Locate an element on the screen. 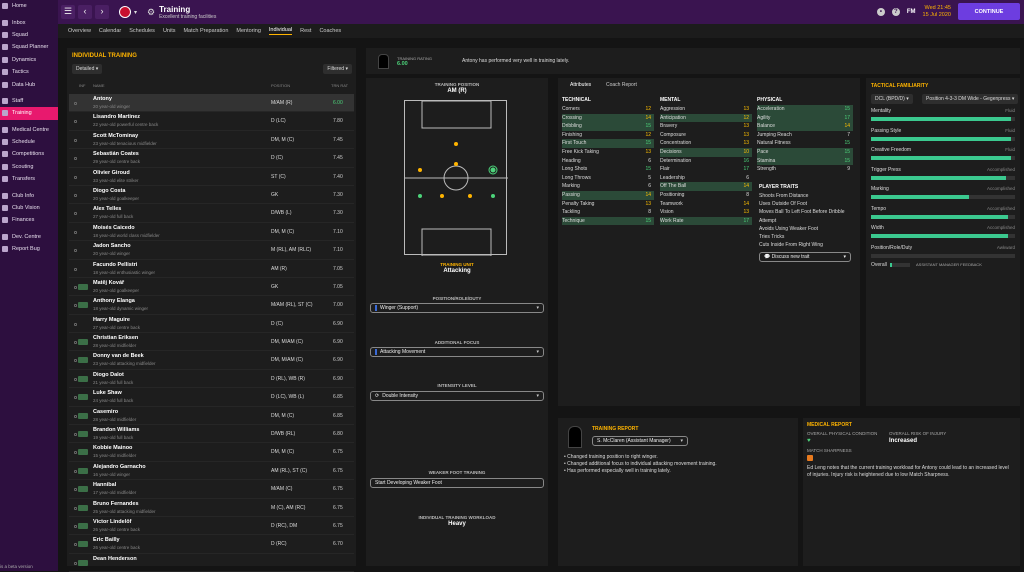  tab-units: Units is located at coordinates (169, 31).